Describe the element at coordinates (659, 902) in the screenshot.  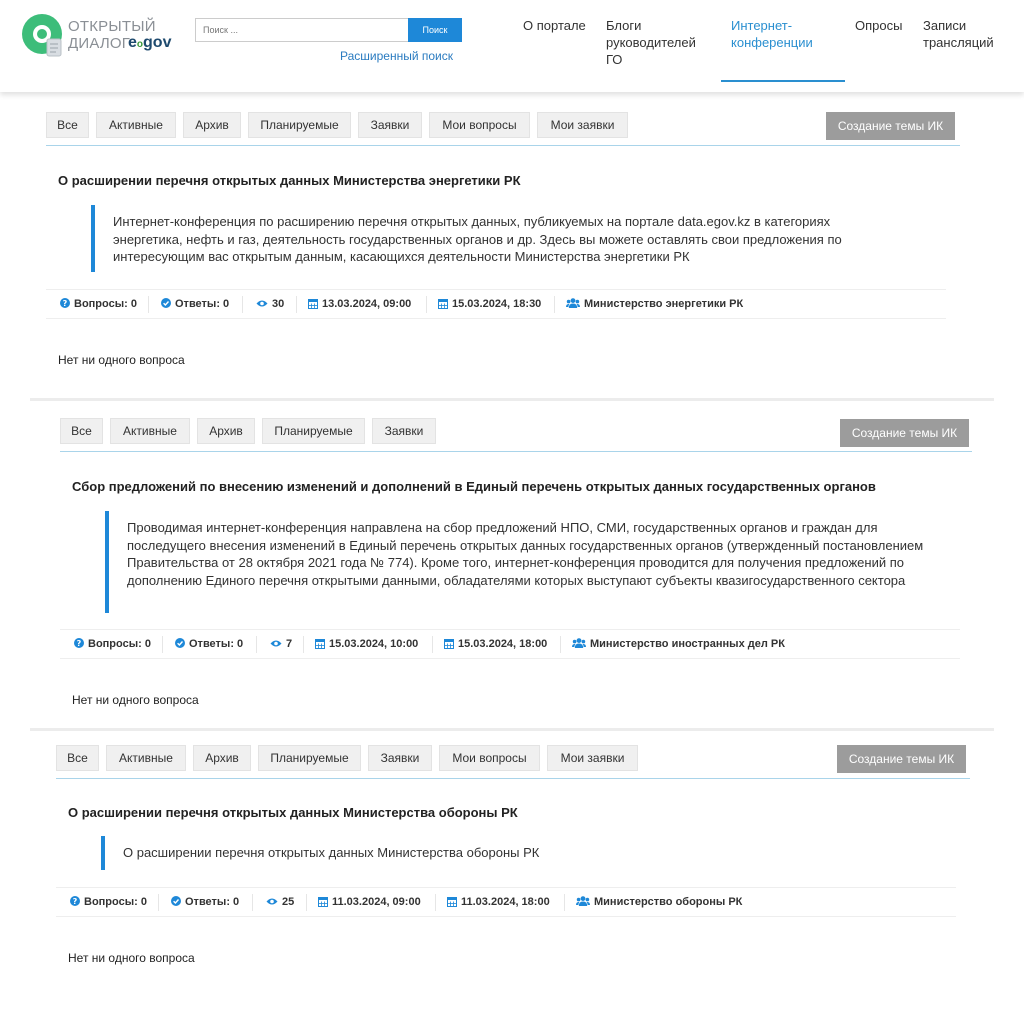
I see `organization: Министерство обороны РК` at that location.